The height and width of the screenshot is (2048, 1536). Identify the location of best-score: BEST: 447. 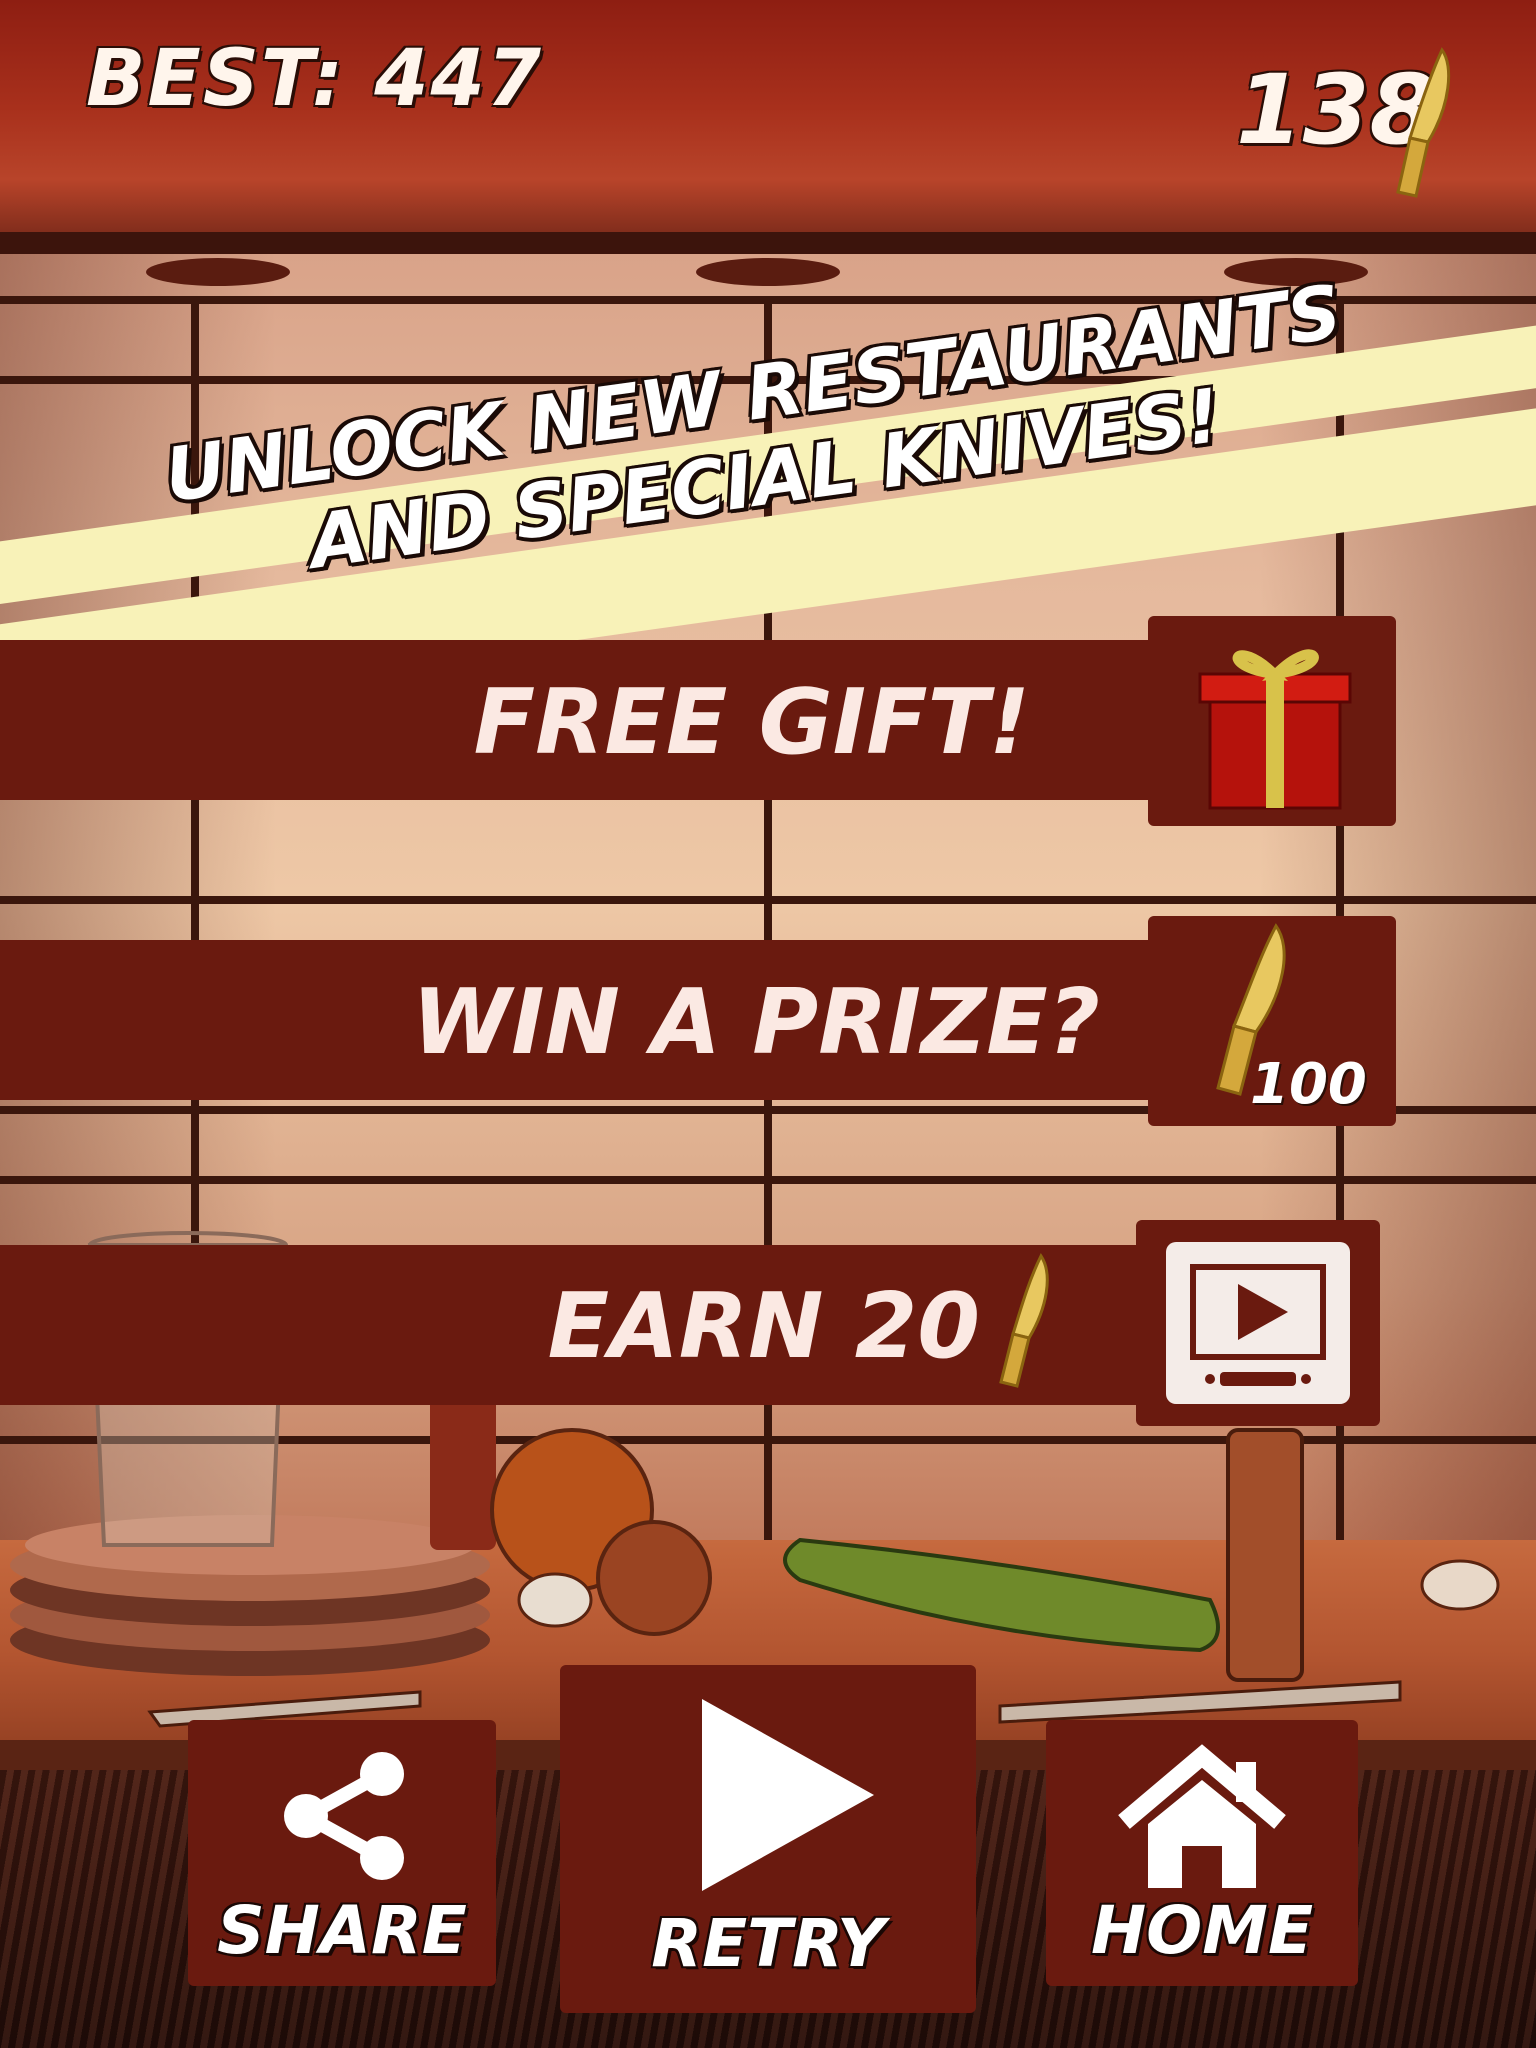
(315, 79).